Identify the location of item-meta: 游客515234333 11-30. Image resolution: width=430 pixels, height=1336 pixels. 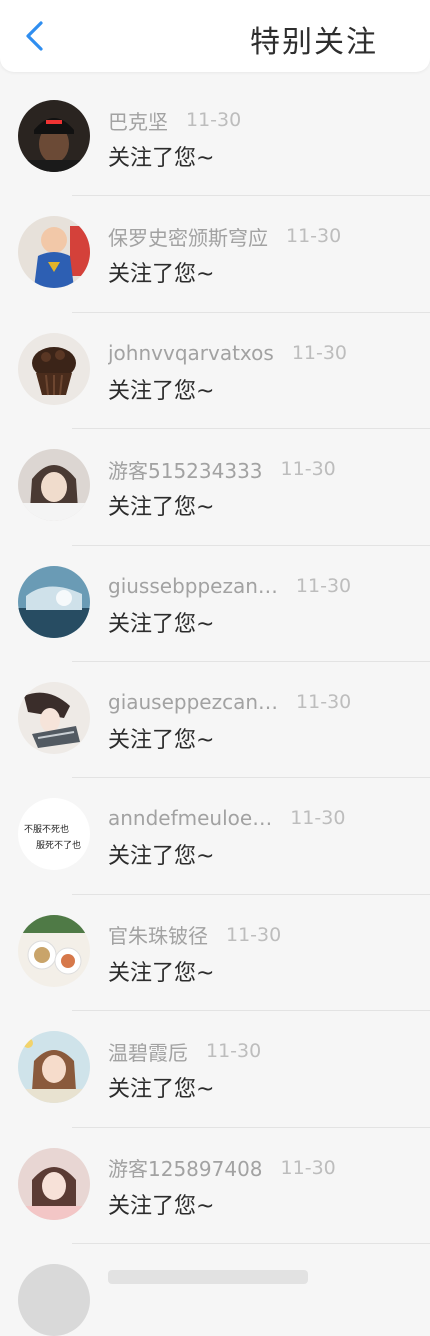
(222, 469).